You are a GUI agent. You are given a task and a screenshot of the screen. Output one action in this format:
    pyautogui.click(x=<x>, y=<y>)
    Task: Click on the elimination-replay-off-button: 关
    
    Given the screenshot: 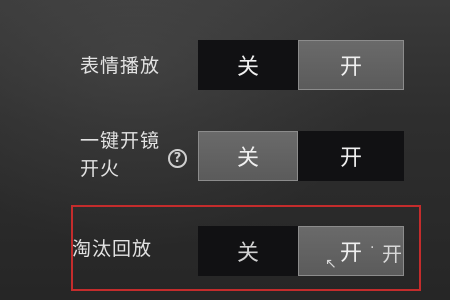 What is the action you would take?
    pyautogui.click(x=248, y=251)
    